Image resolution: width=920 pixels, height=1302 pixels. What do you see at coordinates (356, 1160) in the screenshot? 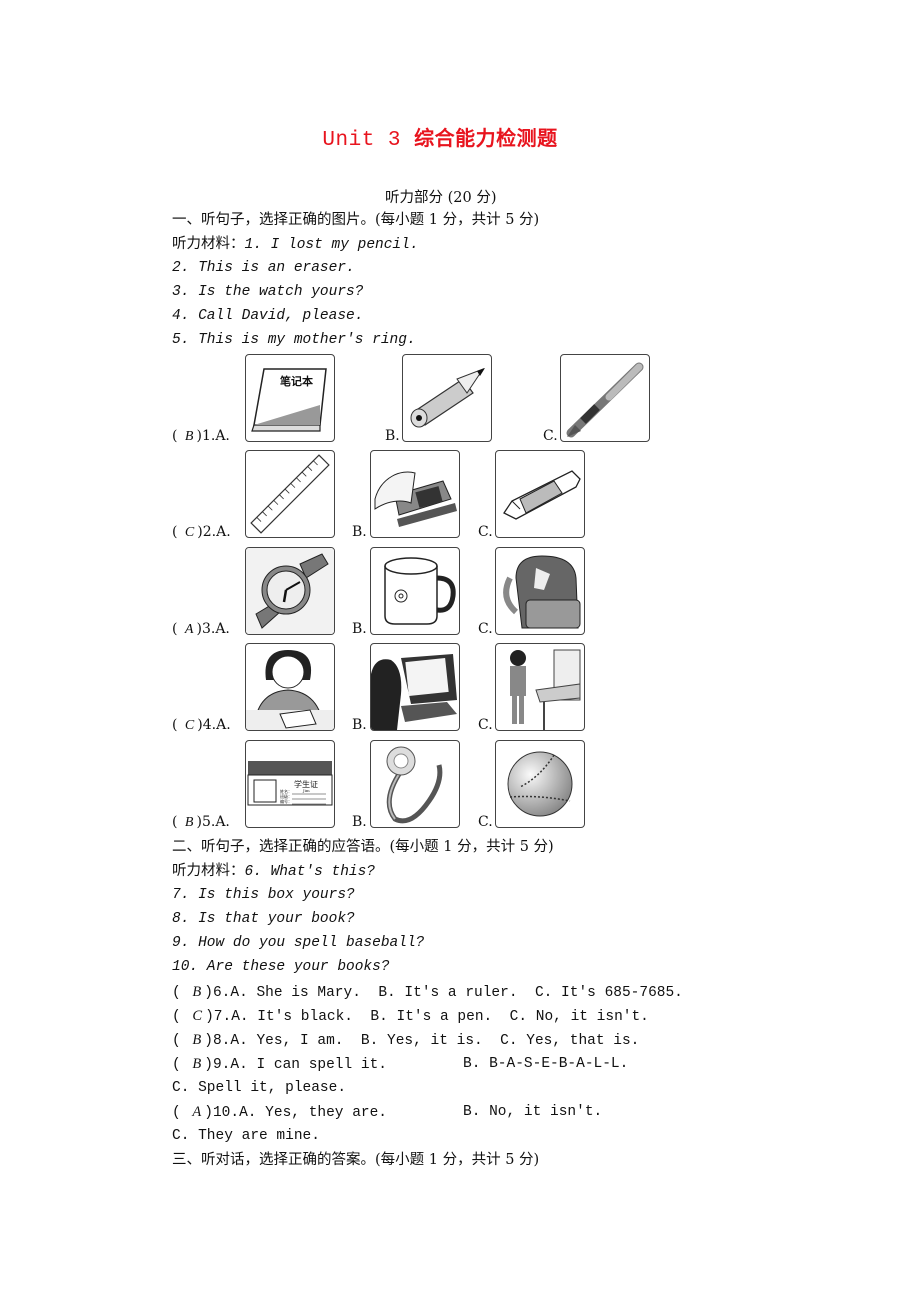
I see `section3-heading: 三、听对话，选择正确的答案。(每小题 1 分，共计 5 分)` at bounding box center [356, 1160].